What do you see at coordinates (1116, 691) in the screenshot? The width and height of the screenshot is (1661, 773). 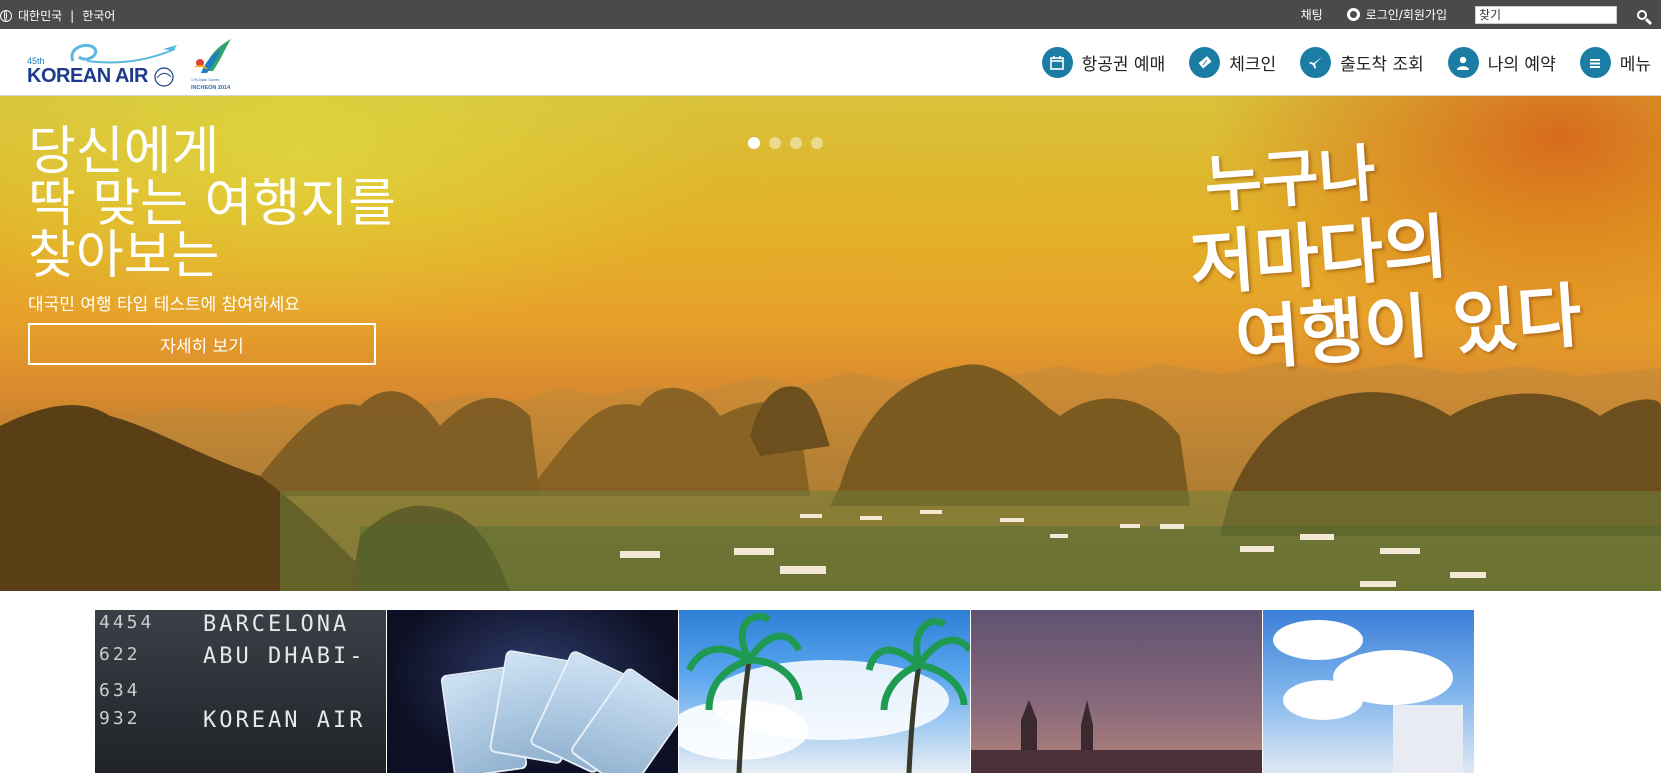 I see `thumbnail-prague` at bounding box center [1116, 691].